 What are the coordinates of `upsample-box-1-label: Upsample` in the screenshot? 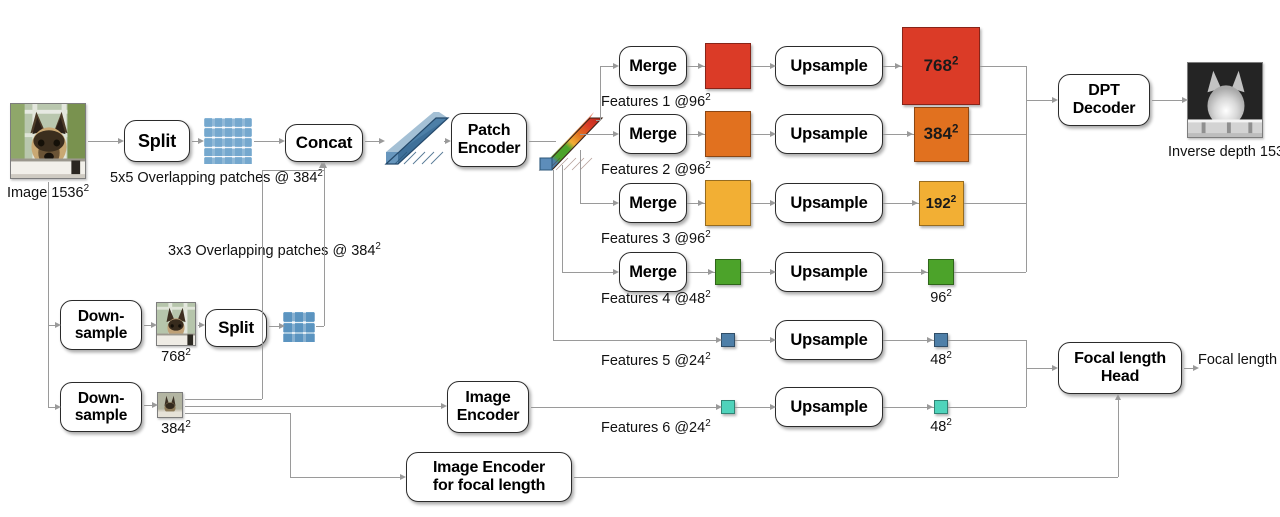 It's located at (829, 65).